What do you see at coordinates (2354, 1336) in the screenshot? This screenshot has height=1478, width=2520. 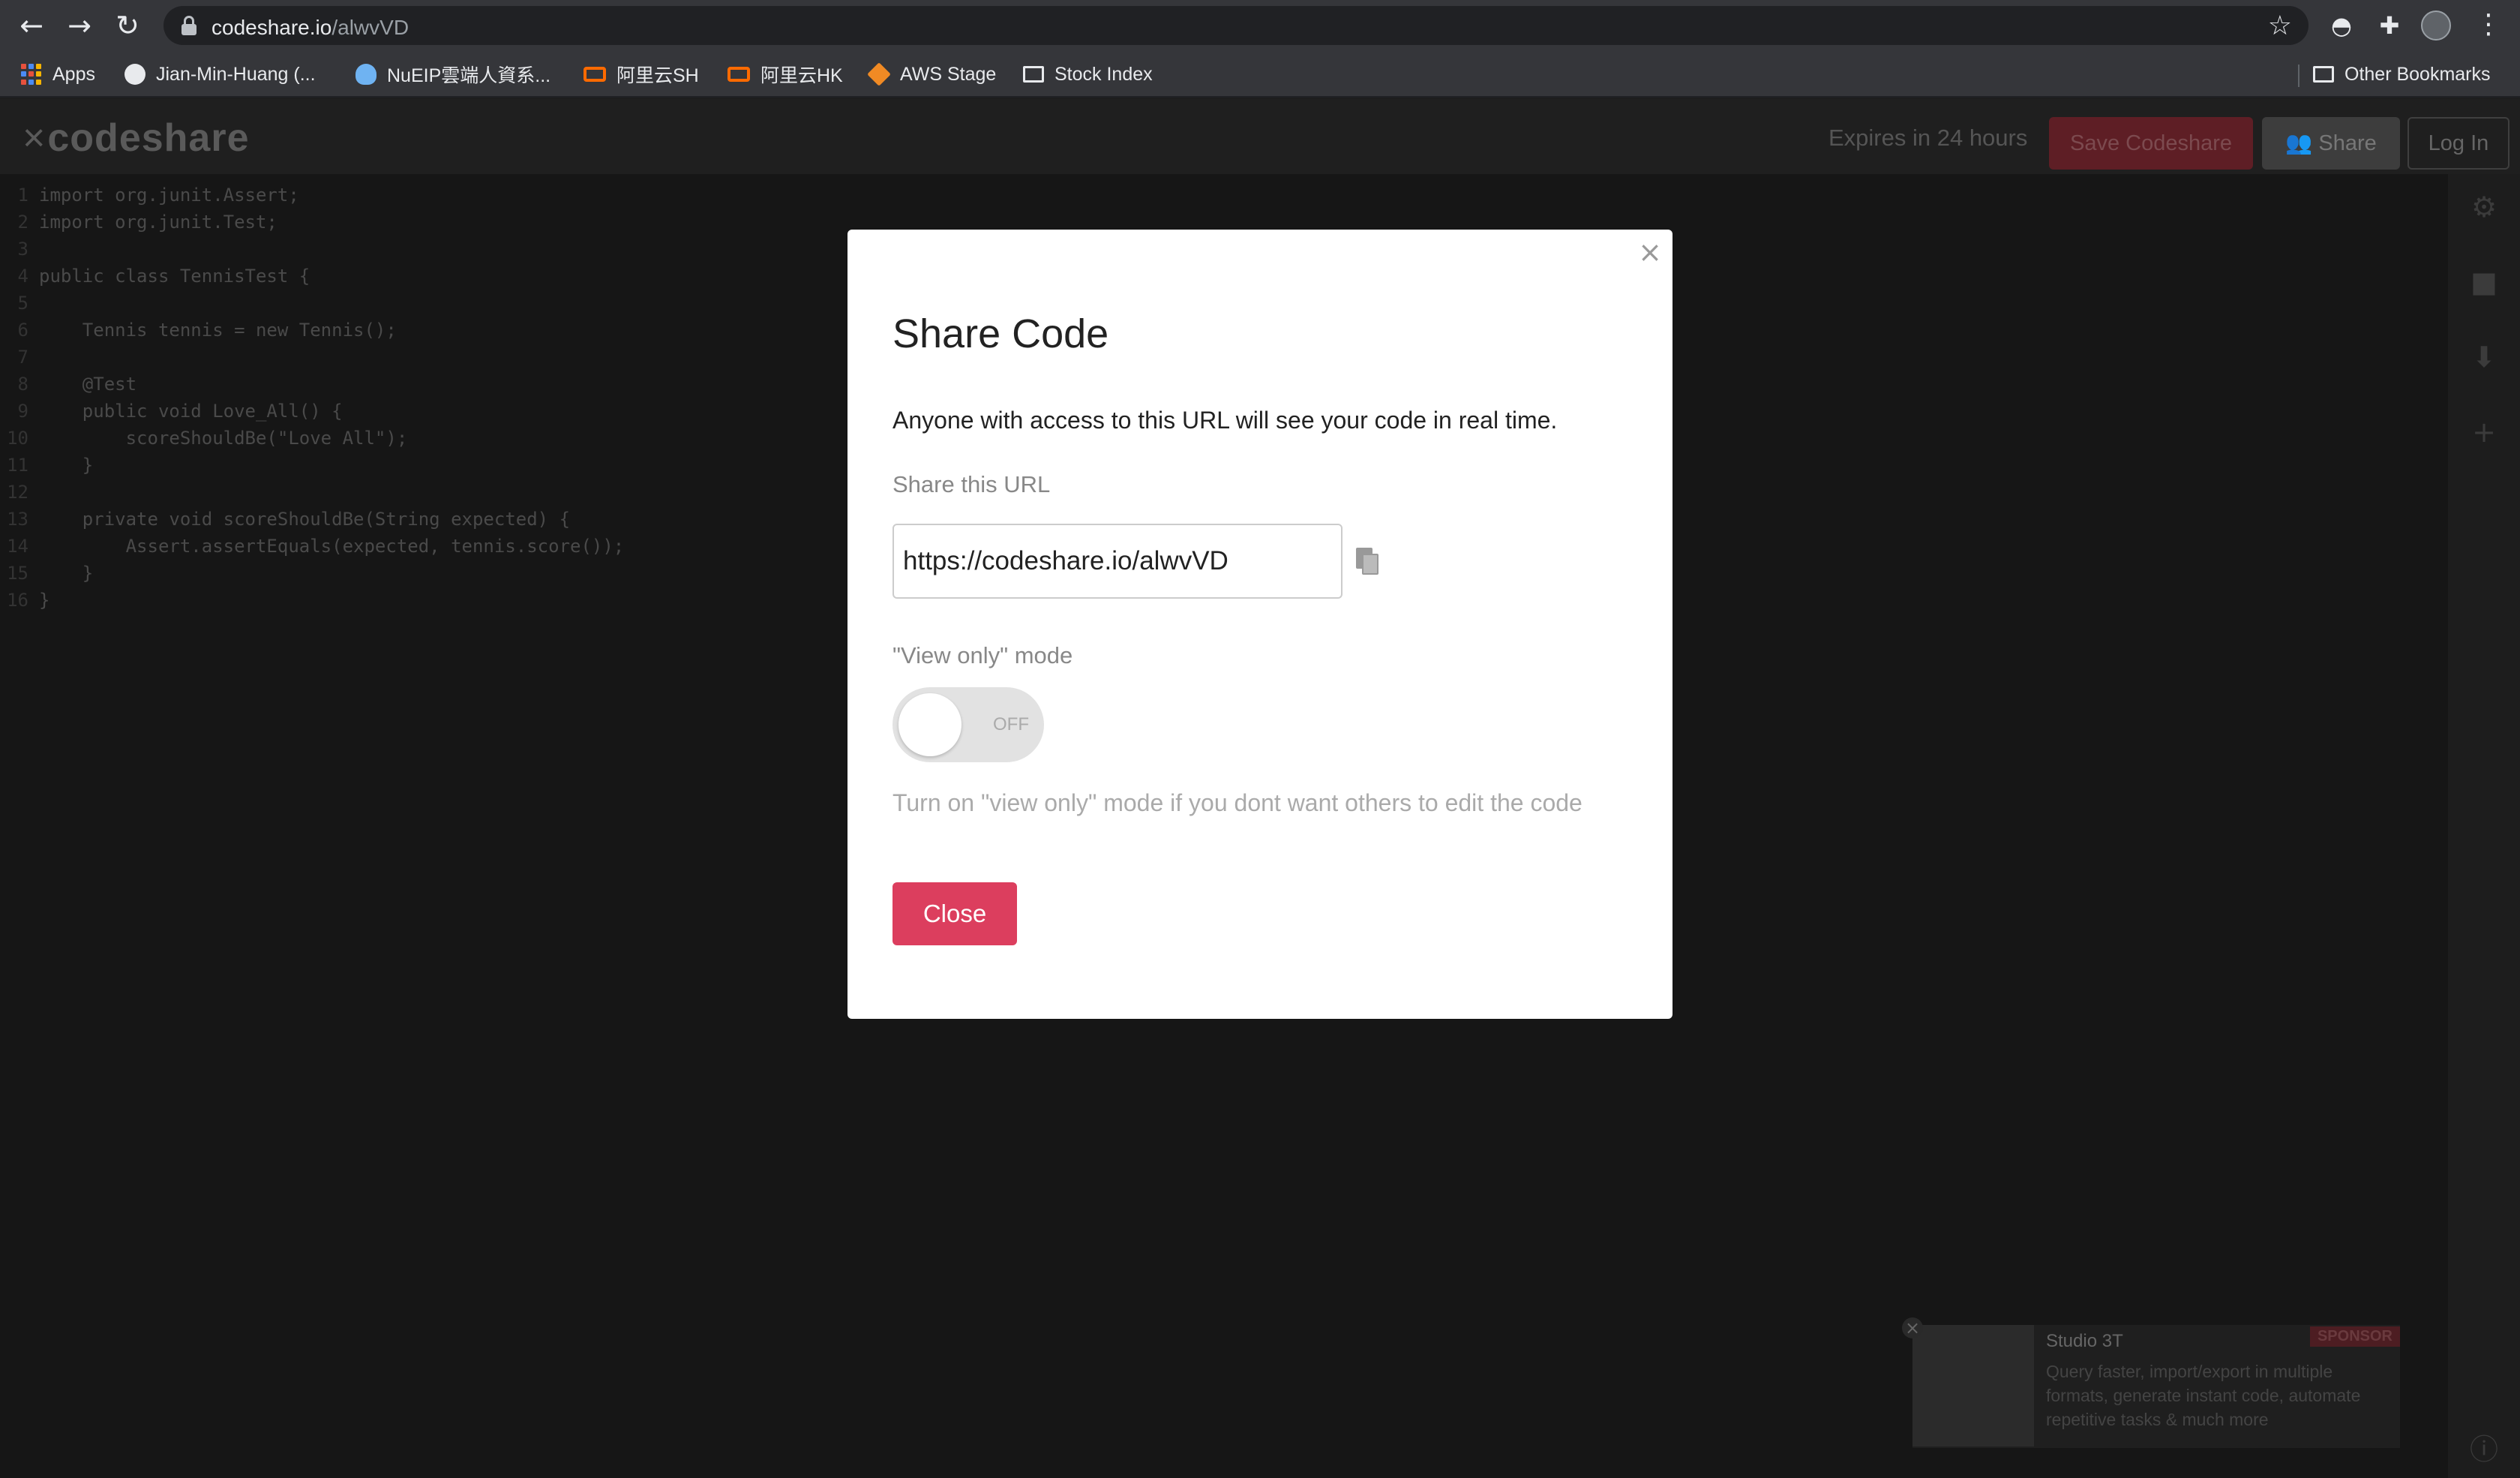 I see `sponsor-badge: SPONSOR` at bounding box center [2354, 1336].